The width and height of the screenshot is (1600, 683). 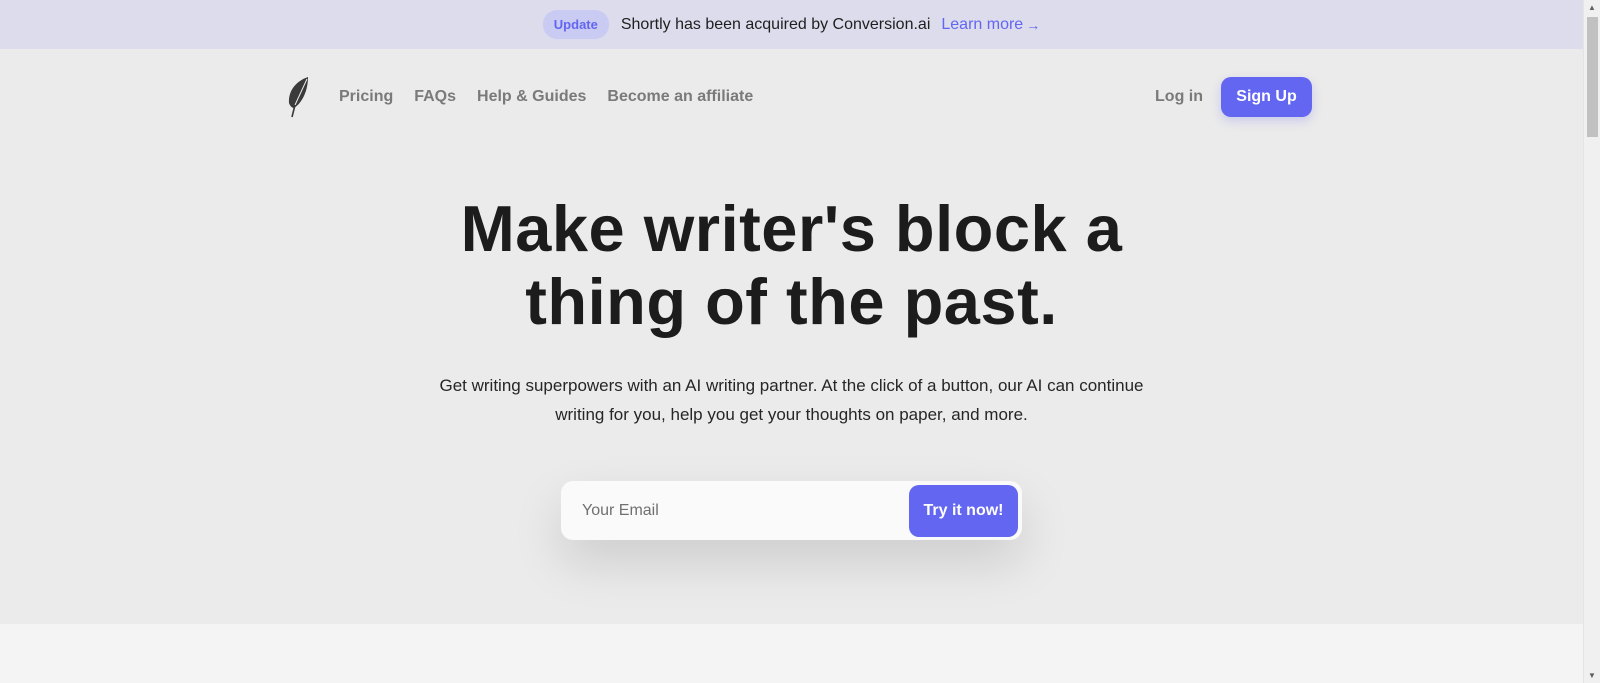 What do you see at coordinates (1592, 7) in the screenshot?
I see `scroll-up-arrow-icon: ▲` at bounding box center [1592, 7].